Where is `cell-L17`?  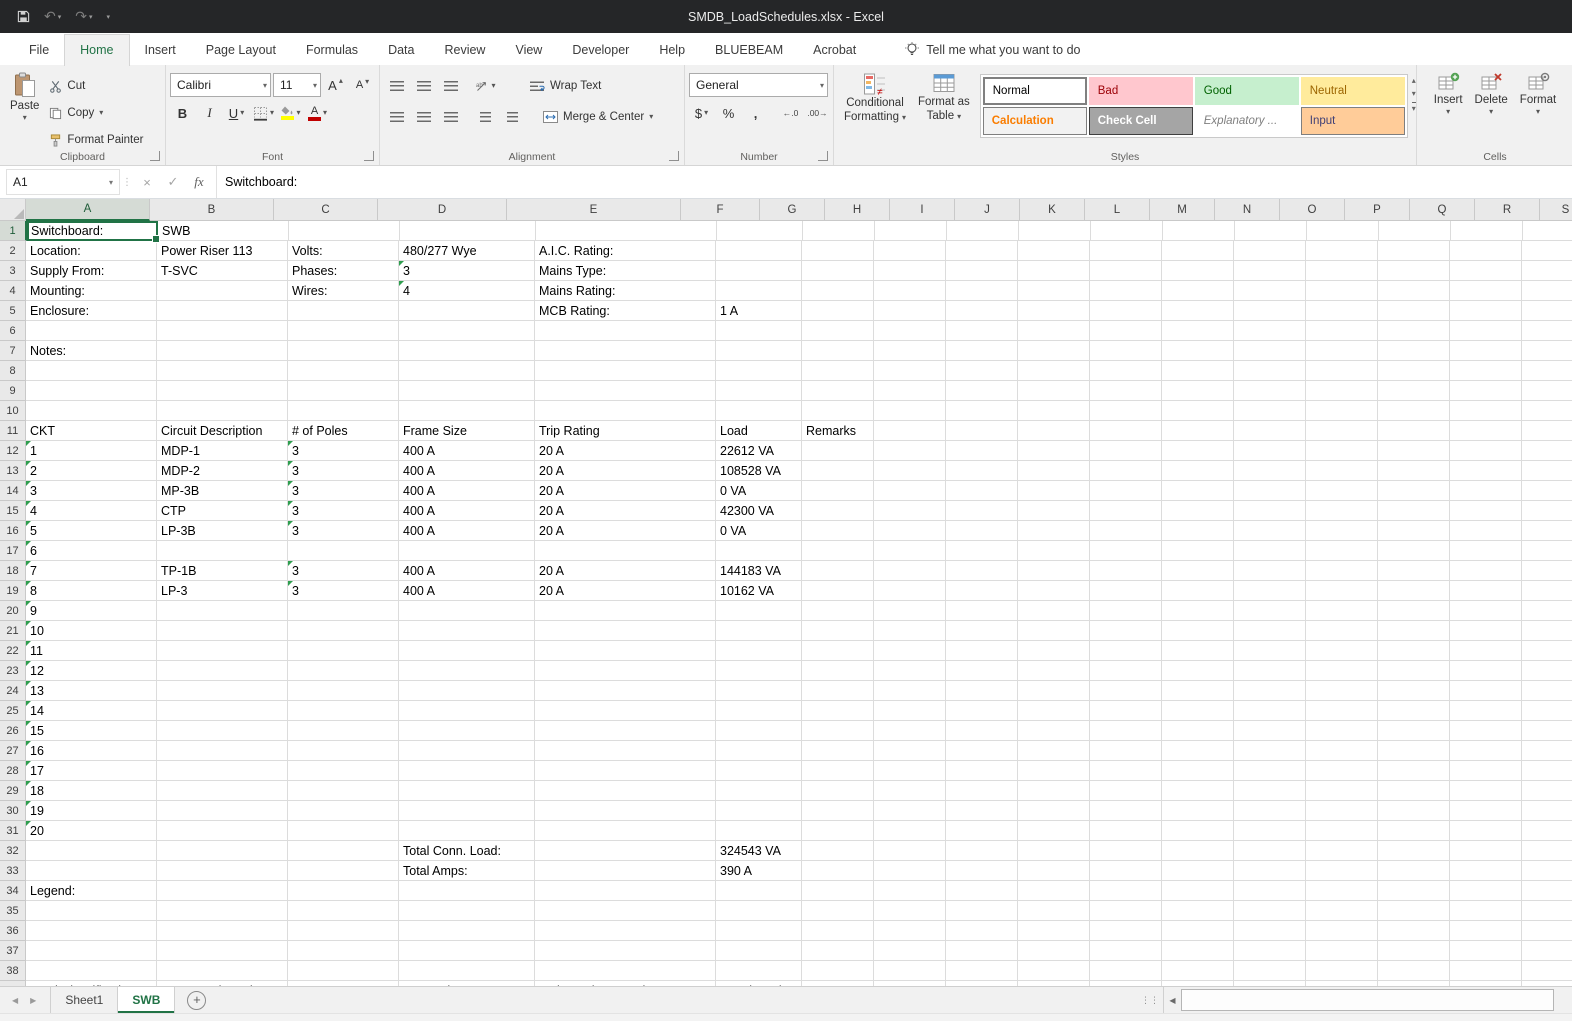 cell-L17 is located at coordinates (1198, 551).